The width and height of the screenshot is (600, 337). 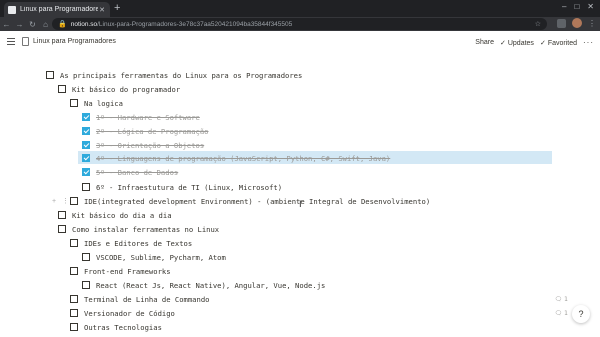 What do you see at coordinates (117, 8) in the screenshot?
I see `new-tab-button: +` at bounding box center [117, 8].